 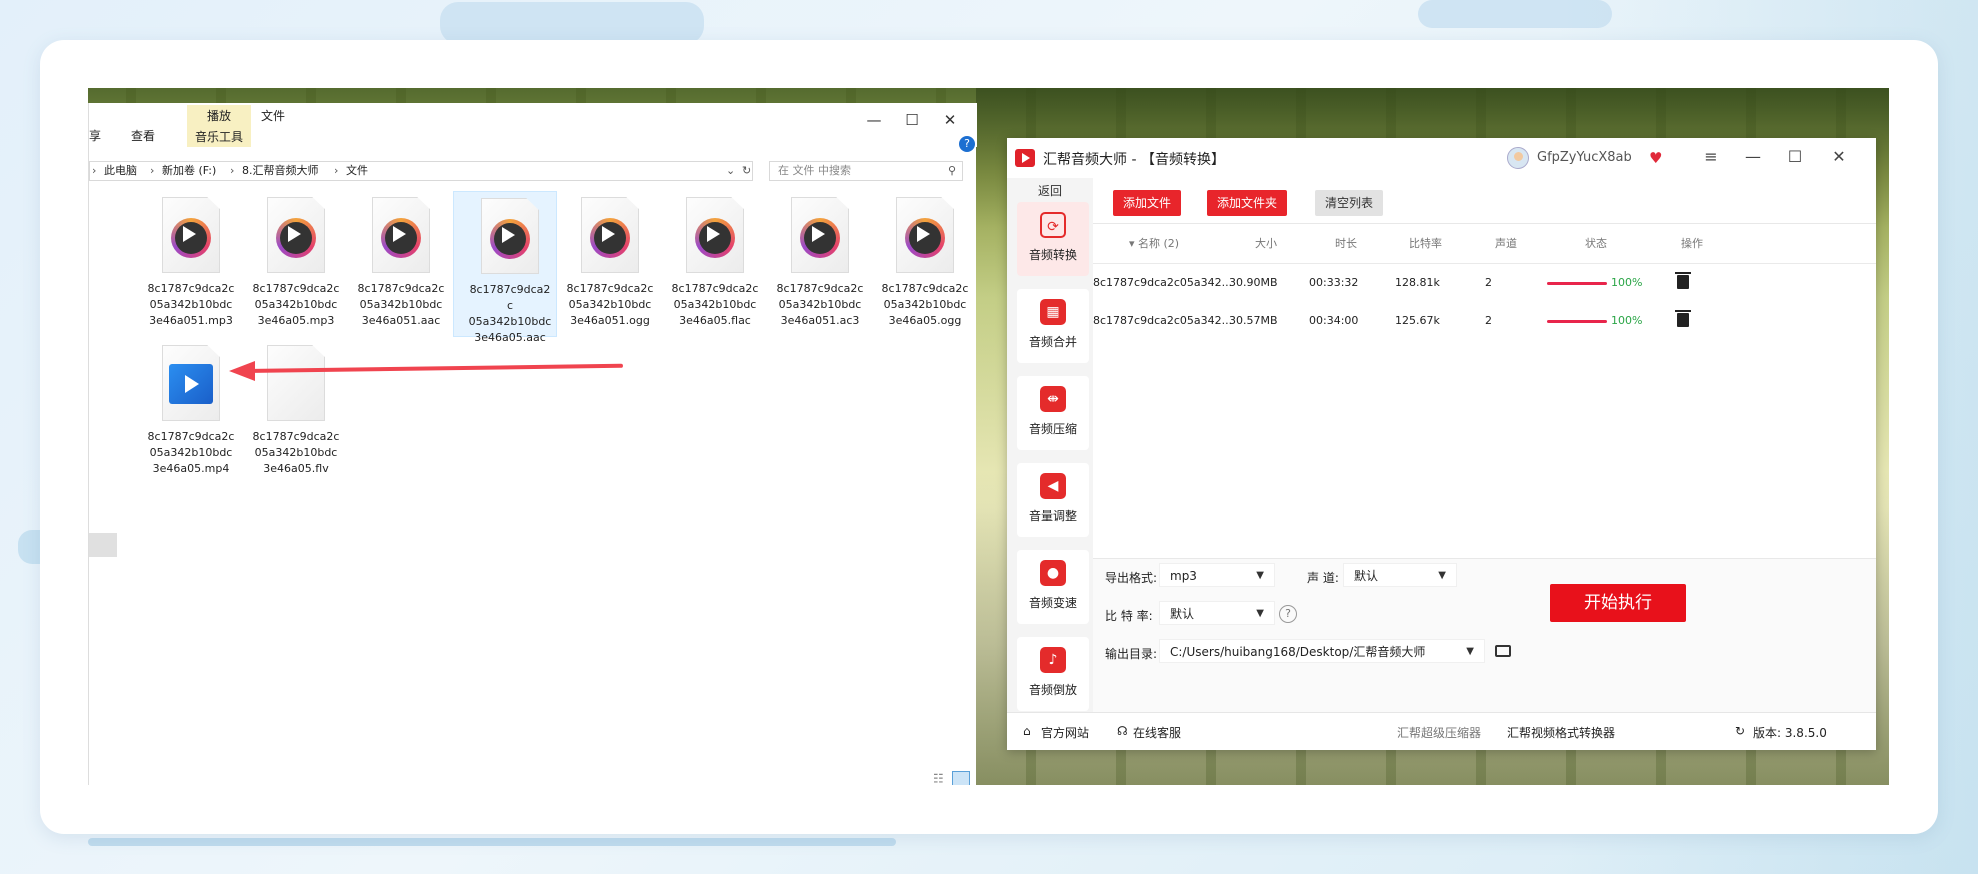 What do you see at coordinates (191, 408) in the screenshot?
I see `file-item: 8c1787c9dca2c 05a342b10bdc 3e46a05.mp4` at bounding box center [191, 408].